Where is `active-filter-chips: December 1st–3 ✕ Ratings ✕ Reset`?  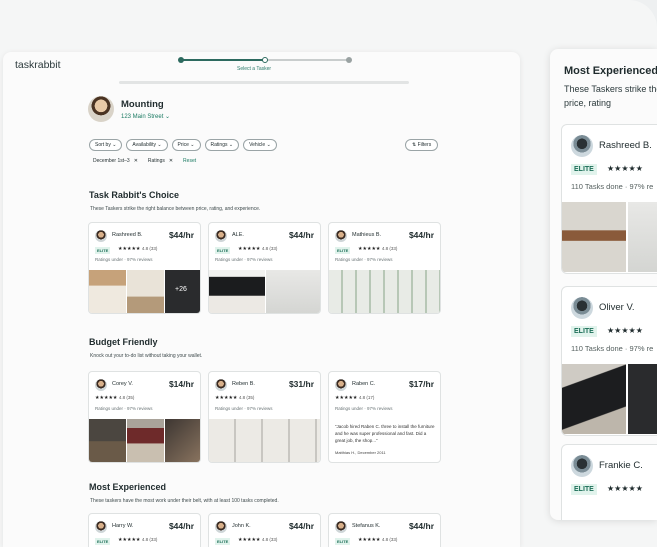
active-filter-chips: December 1st–3 ✕ Ratings ✕ Reset is located at coordinates (144, 161).